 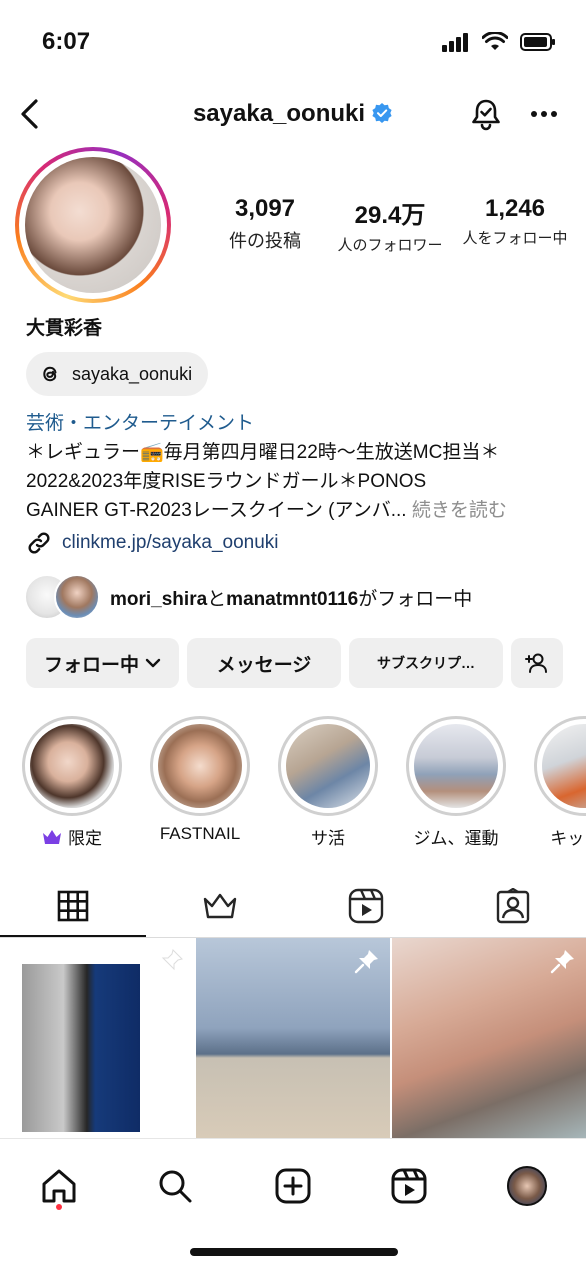 I want to click on more-options-button, so click(x=544, y=114).